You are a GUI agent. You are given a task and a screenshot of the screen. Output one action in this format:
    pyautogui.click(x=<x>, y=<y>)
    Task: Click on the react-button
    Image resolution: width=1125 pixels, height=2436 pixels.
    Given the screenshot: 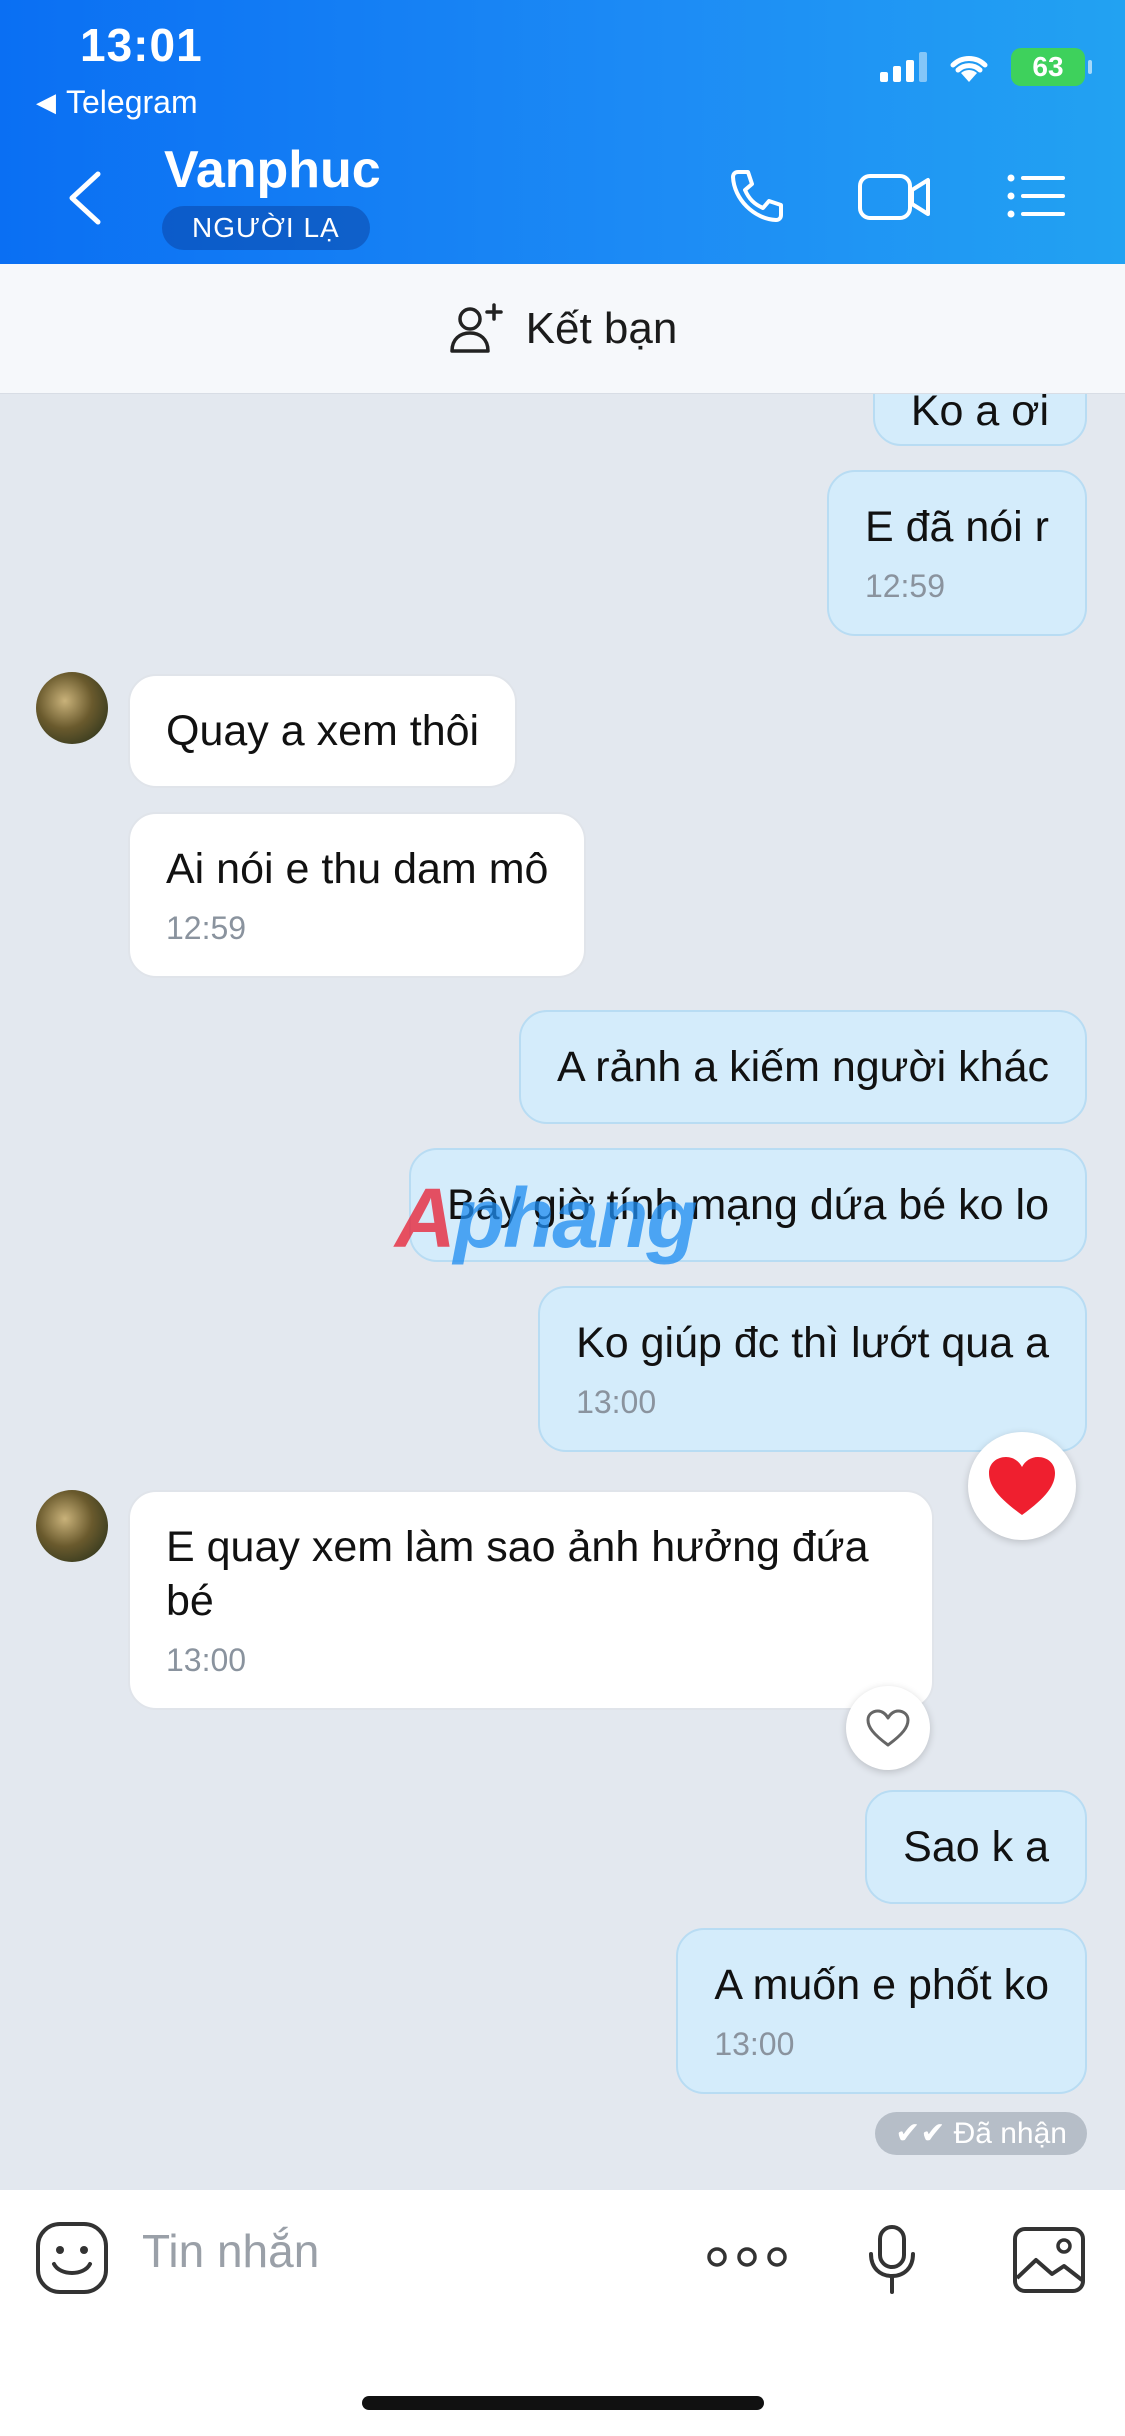 What is the action you would take?
    pyautogui.click(x=888, y=1728)
    